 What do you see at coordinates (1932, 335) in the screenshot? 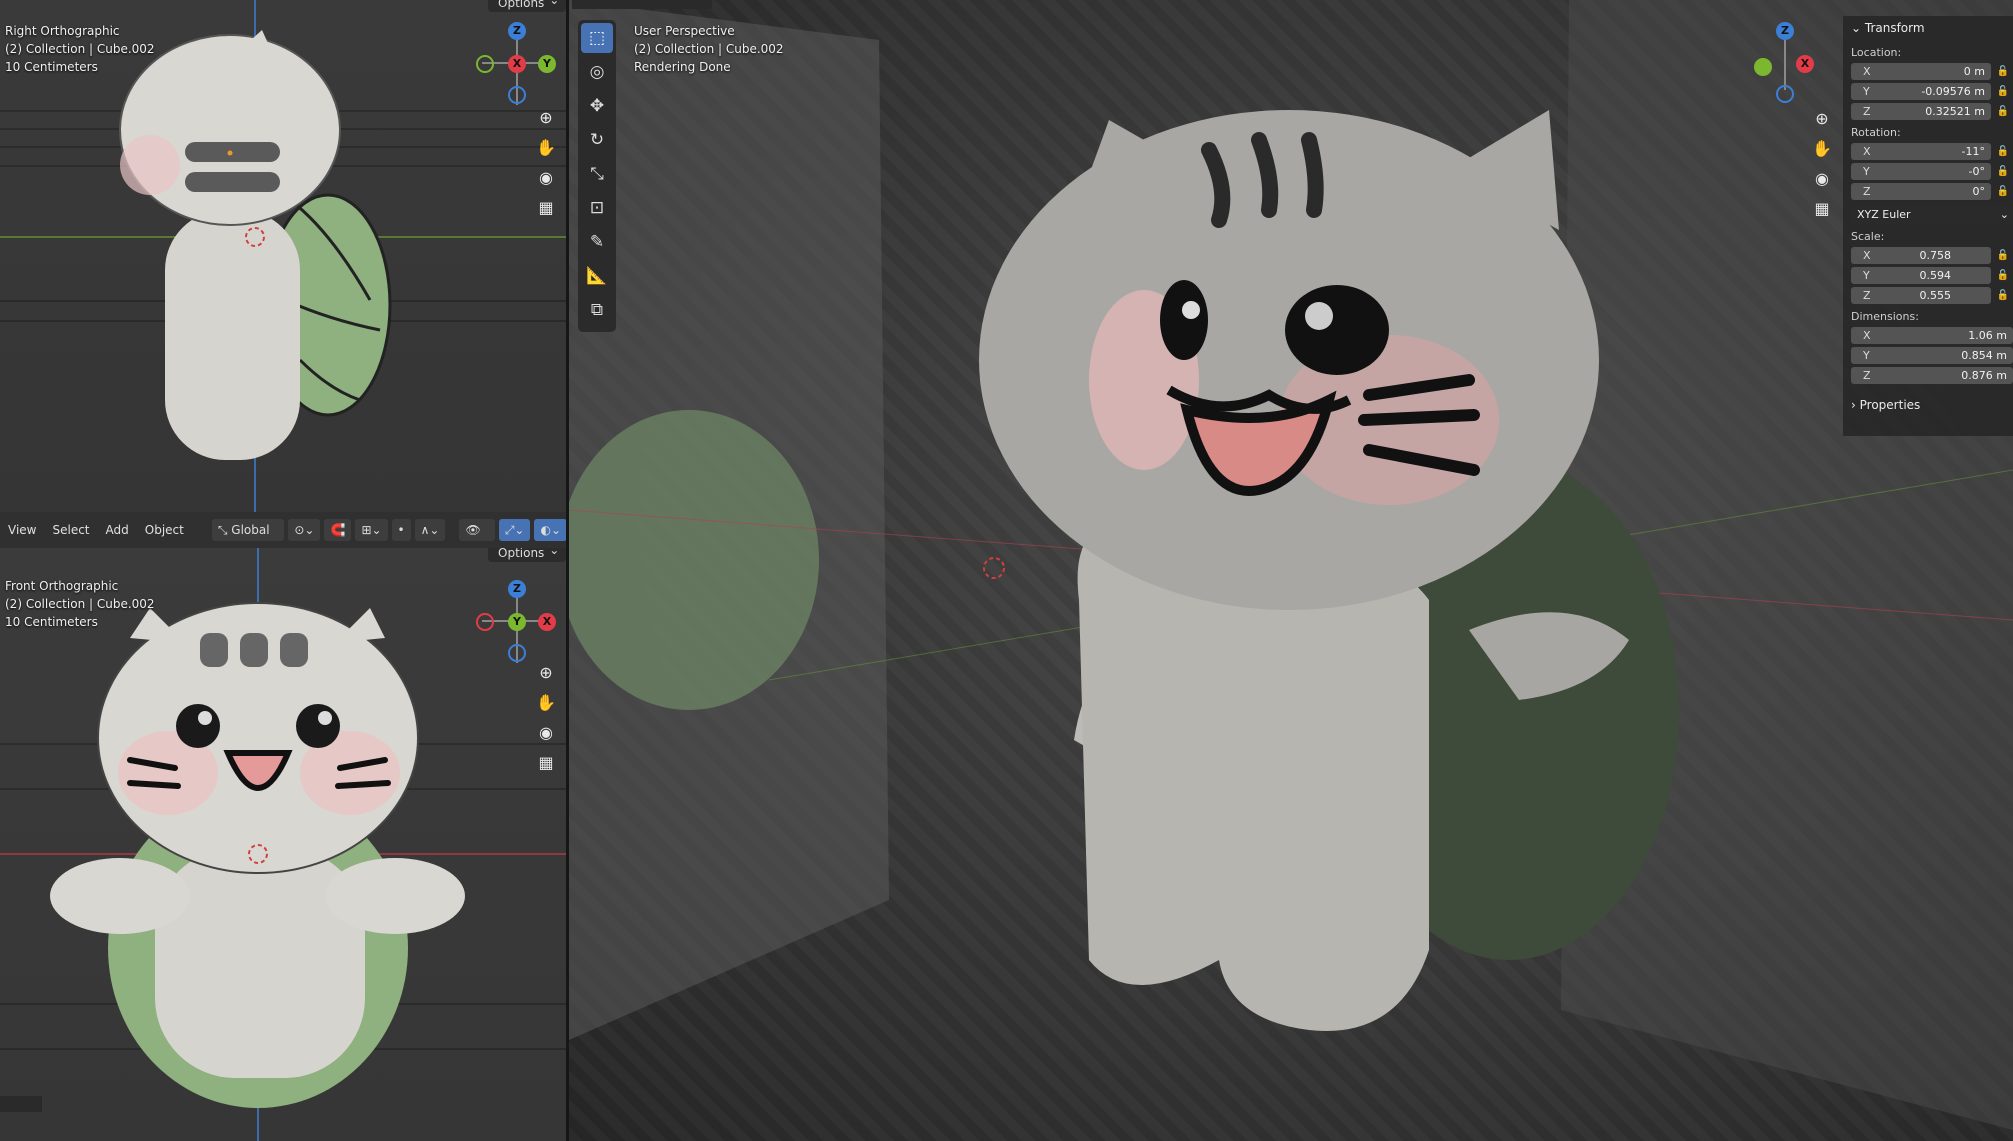
I see `dimensions-x-field: X 1.06 m` at bounding box center [1932, 335].